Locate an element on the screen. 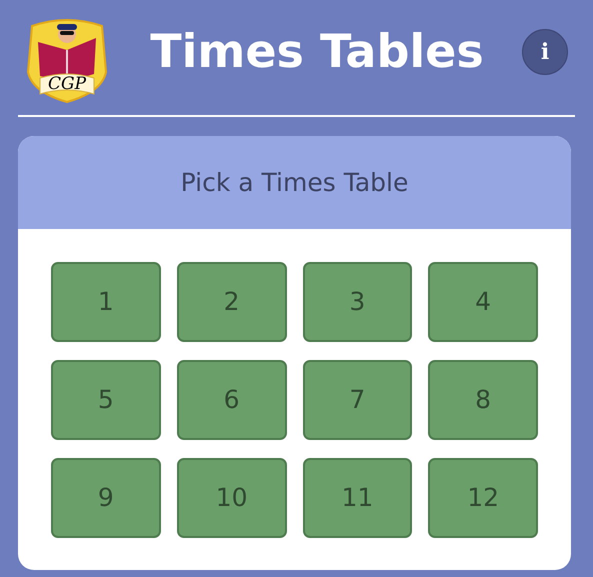  times-table-button: 4 is located at coordinates (483, 302).